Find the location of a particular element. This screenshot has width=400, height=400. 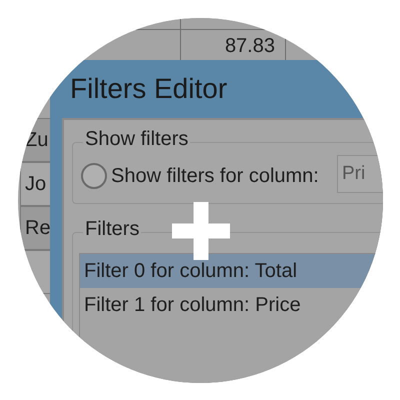

crosshair-icon is located at coordinates (201, 231).